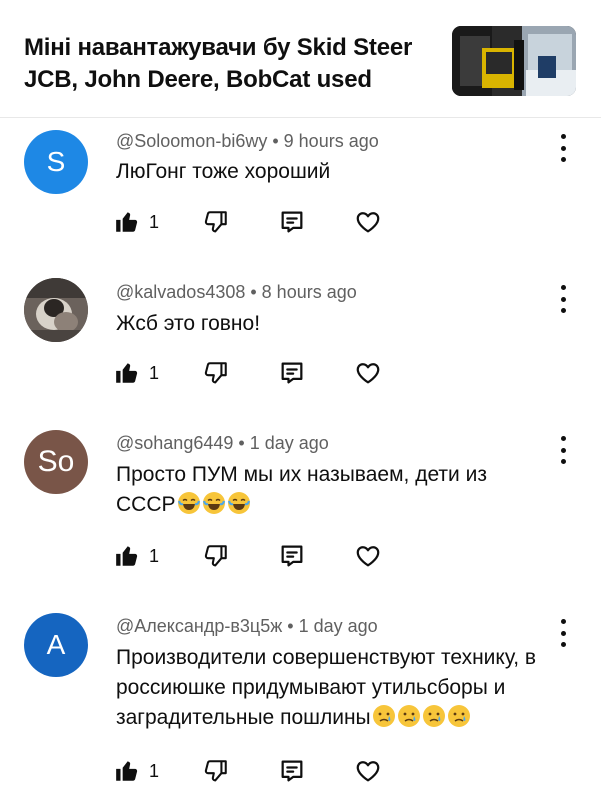  What do you see at coordinates (188, 323) in the screenshot?
I see `comment-text-content: Жсб это говно!` at bounding box center [188, 323].